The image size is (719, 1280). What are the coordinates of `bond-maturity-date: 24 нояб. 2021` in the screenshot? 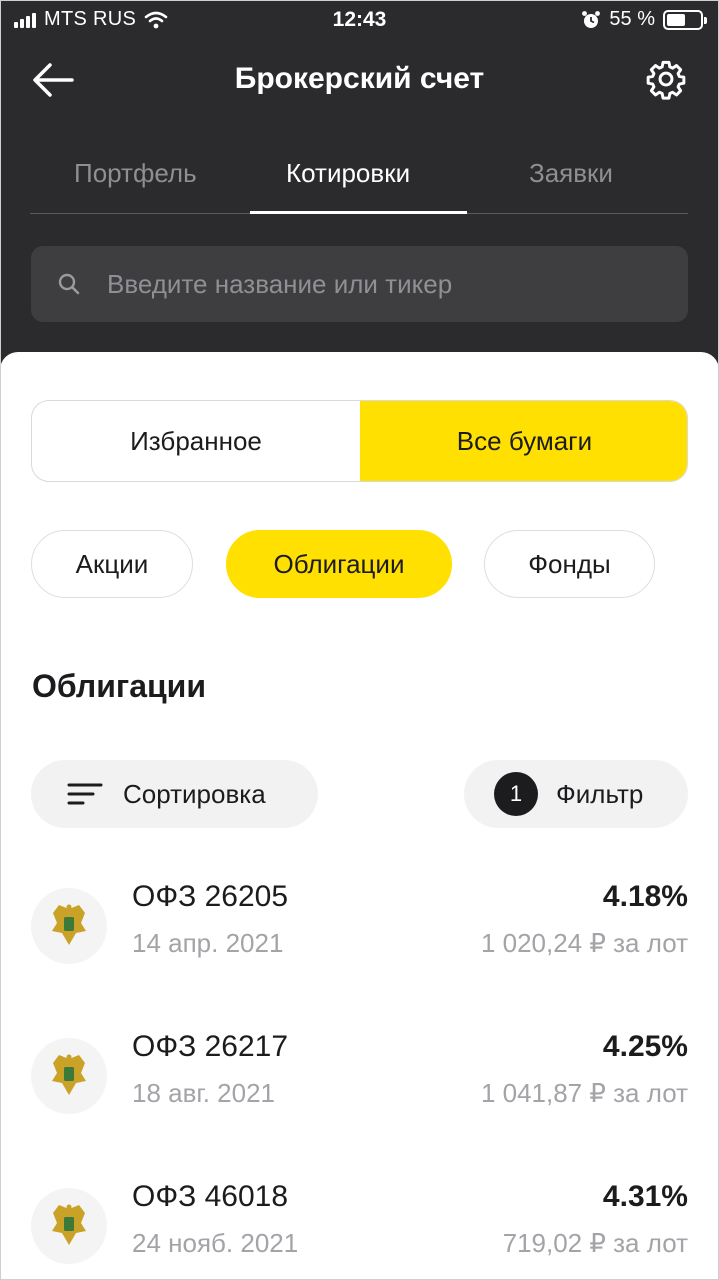 It's located at (215, 1243).